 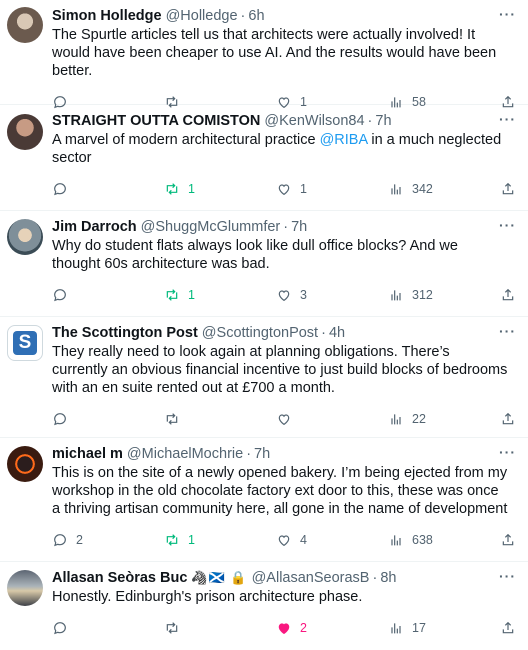 What do you see at coordinates (256, 16) in the screenshot?
I see `timestamp: 6h` at bounding box center [256, 16].